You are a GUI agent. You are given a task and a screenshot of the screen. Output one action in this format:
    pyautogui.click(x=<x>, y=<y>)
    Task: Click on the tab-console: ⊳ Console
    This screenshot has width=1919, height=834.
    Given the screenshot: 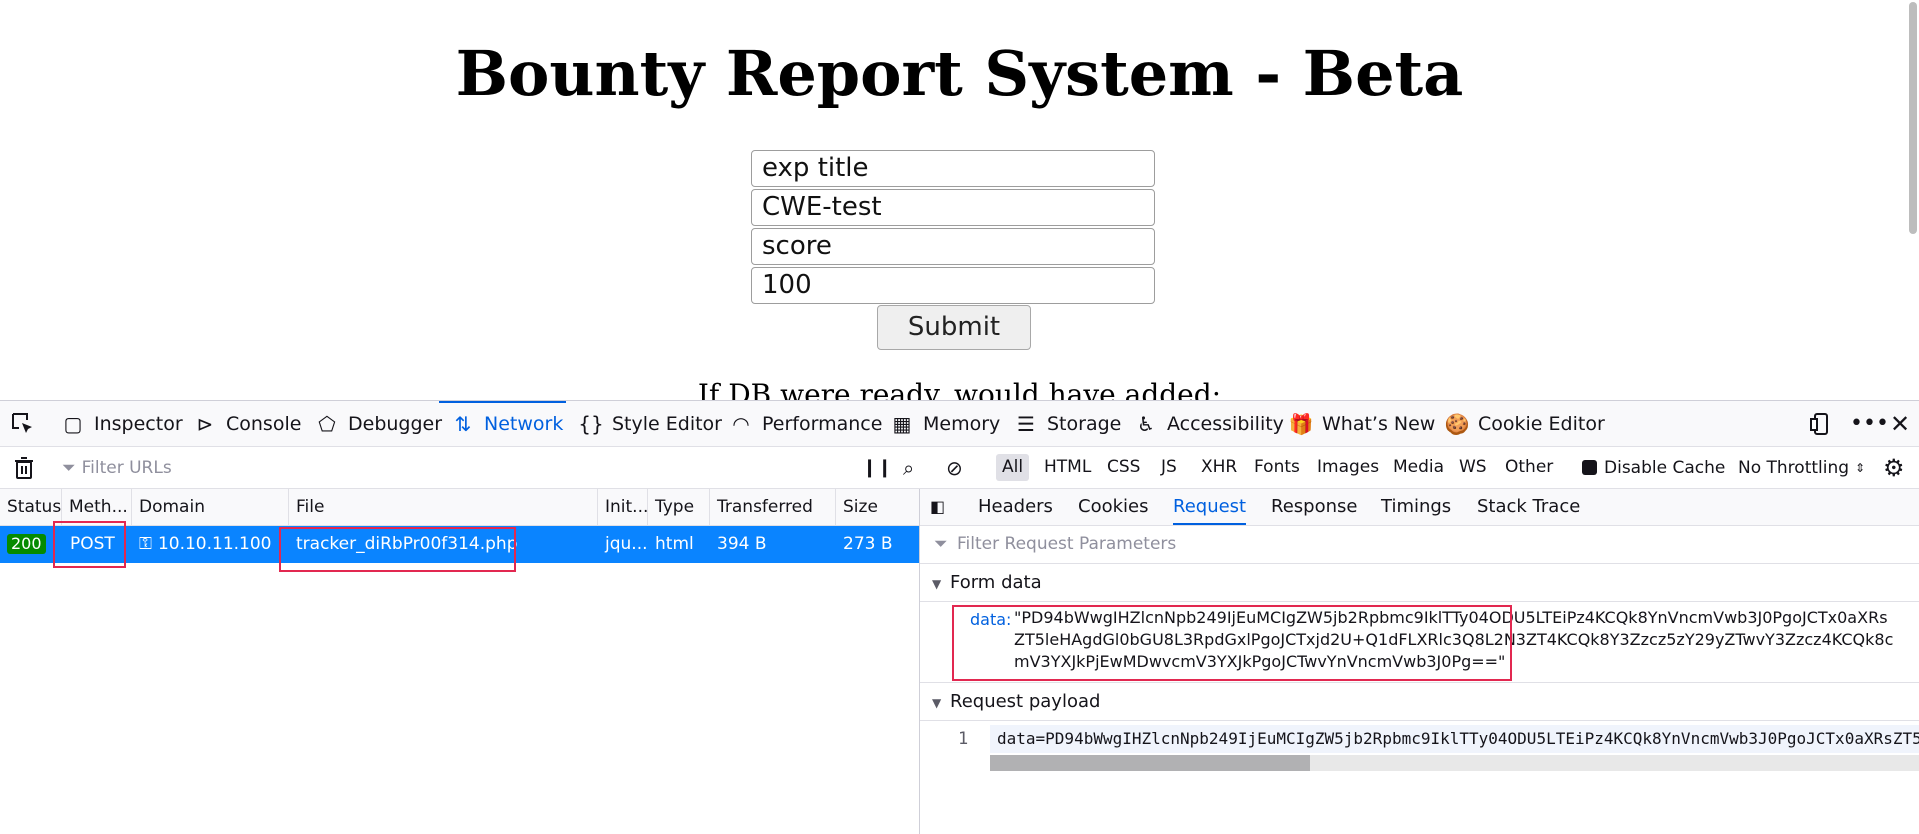 What is the action you would take?
    pyautogui.click(x=247, y=423)
    